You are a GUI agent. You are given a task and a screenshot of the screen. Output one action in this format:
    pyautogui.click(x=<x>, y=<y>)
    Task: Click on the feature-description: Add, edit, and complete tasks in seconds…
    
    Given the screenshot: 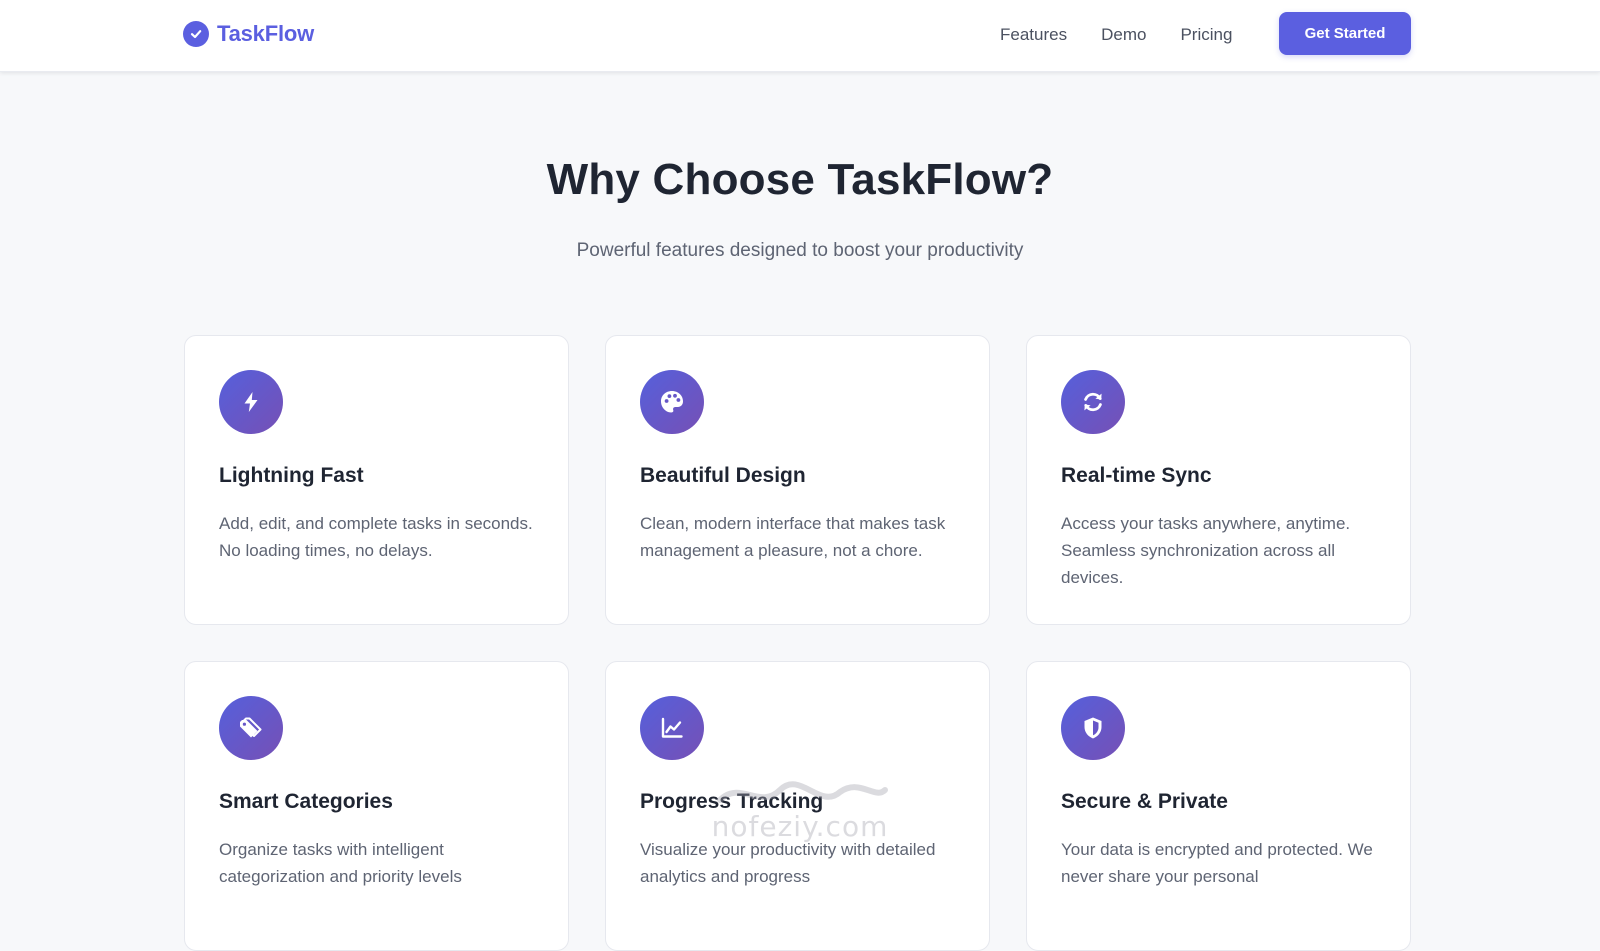 What is the action you would take?
    pyautogui.click(x=376, y=537)
    